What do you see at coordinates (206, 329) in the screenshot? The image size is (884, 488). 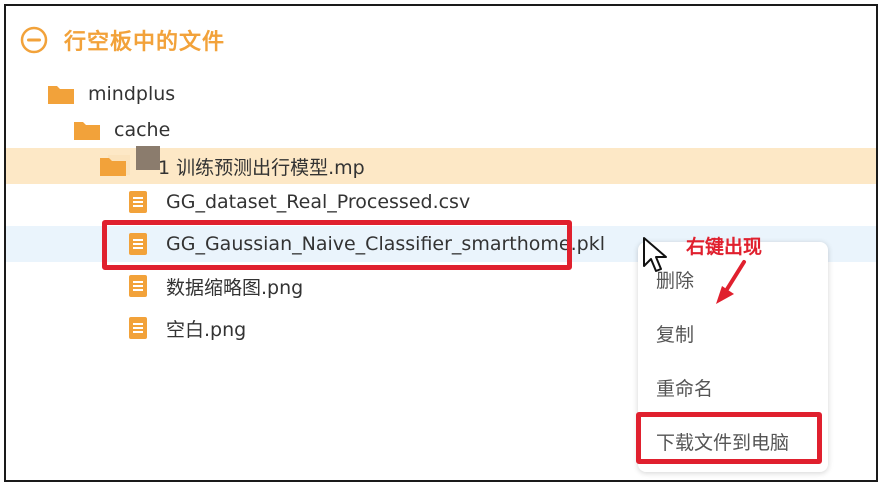 I see `tree-item-label: 空白.png` at bounding box center [206, 329].